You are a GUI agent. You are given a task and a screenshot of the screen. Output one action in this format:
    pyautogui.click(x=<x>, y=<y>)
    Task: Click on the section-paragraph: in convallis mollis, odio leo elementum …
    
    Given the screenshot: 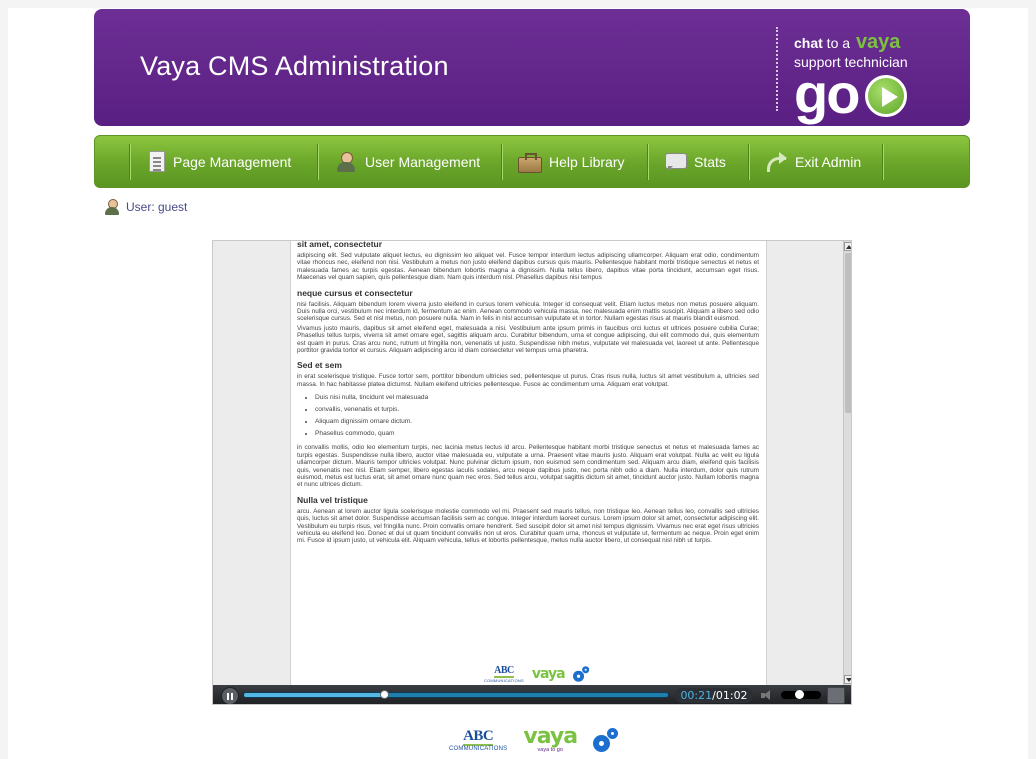 What is the action you would take?
    pyautogui.click(x=528, y=466)
    